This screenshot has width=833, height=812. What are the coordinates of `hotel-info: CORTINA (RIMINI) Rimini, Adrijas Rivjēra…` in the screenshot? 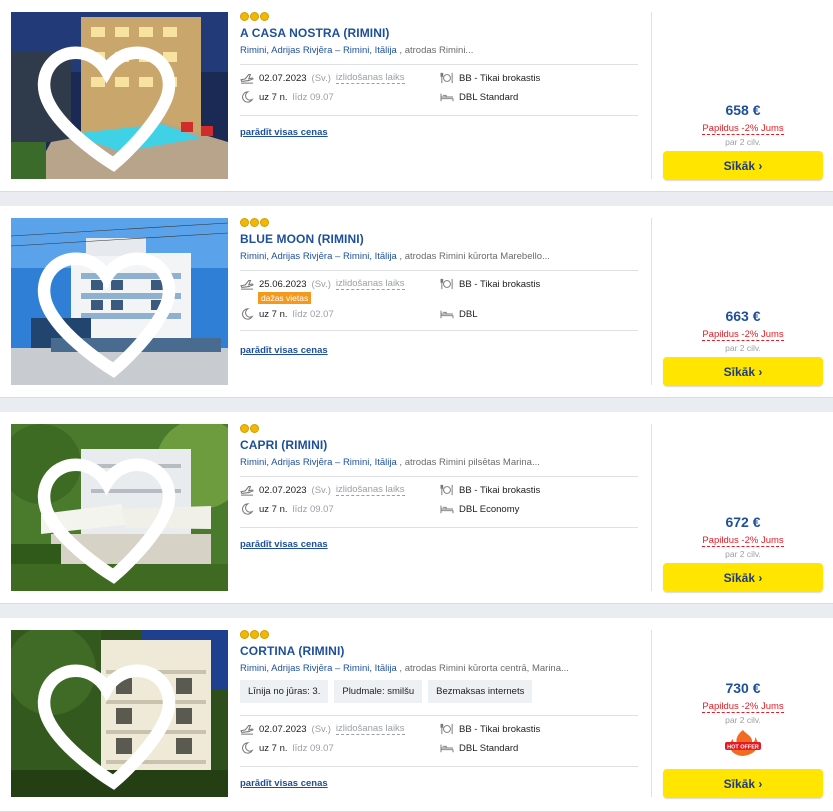 It's located at (439, 710).